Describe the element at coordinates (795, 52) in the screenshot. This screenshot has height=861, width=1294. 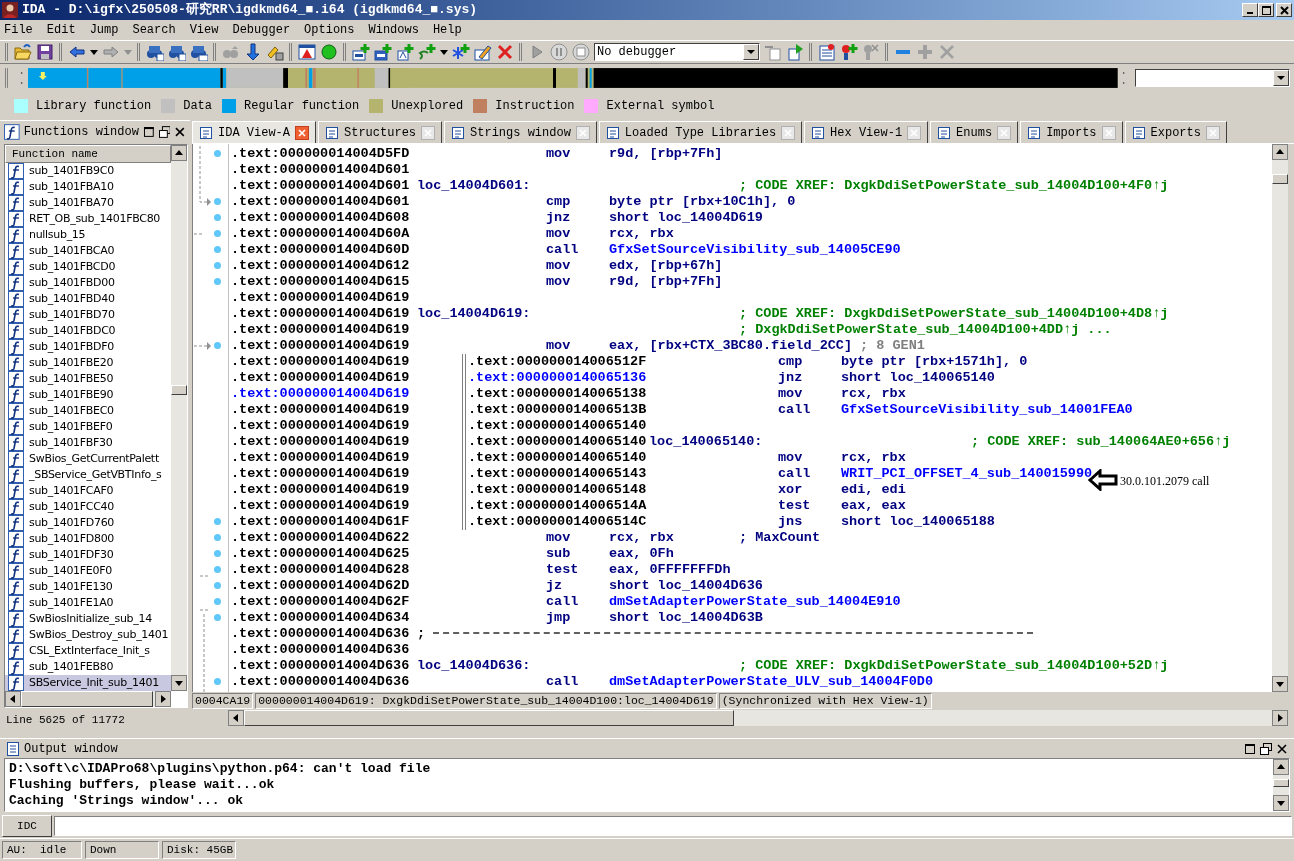
I see `run-to-cursor-icon` at that location.